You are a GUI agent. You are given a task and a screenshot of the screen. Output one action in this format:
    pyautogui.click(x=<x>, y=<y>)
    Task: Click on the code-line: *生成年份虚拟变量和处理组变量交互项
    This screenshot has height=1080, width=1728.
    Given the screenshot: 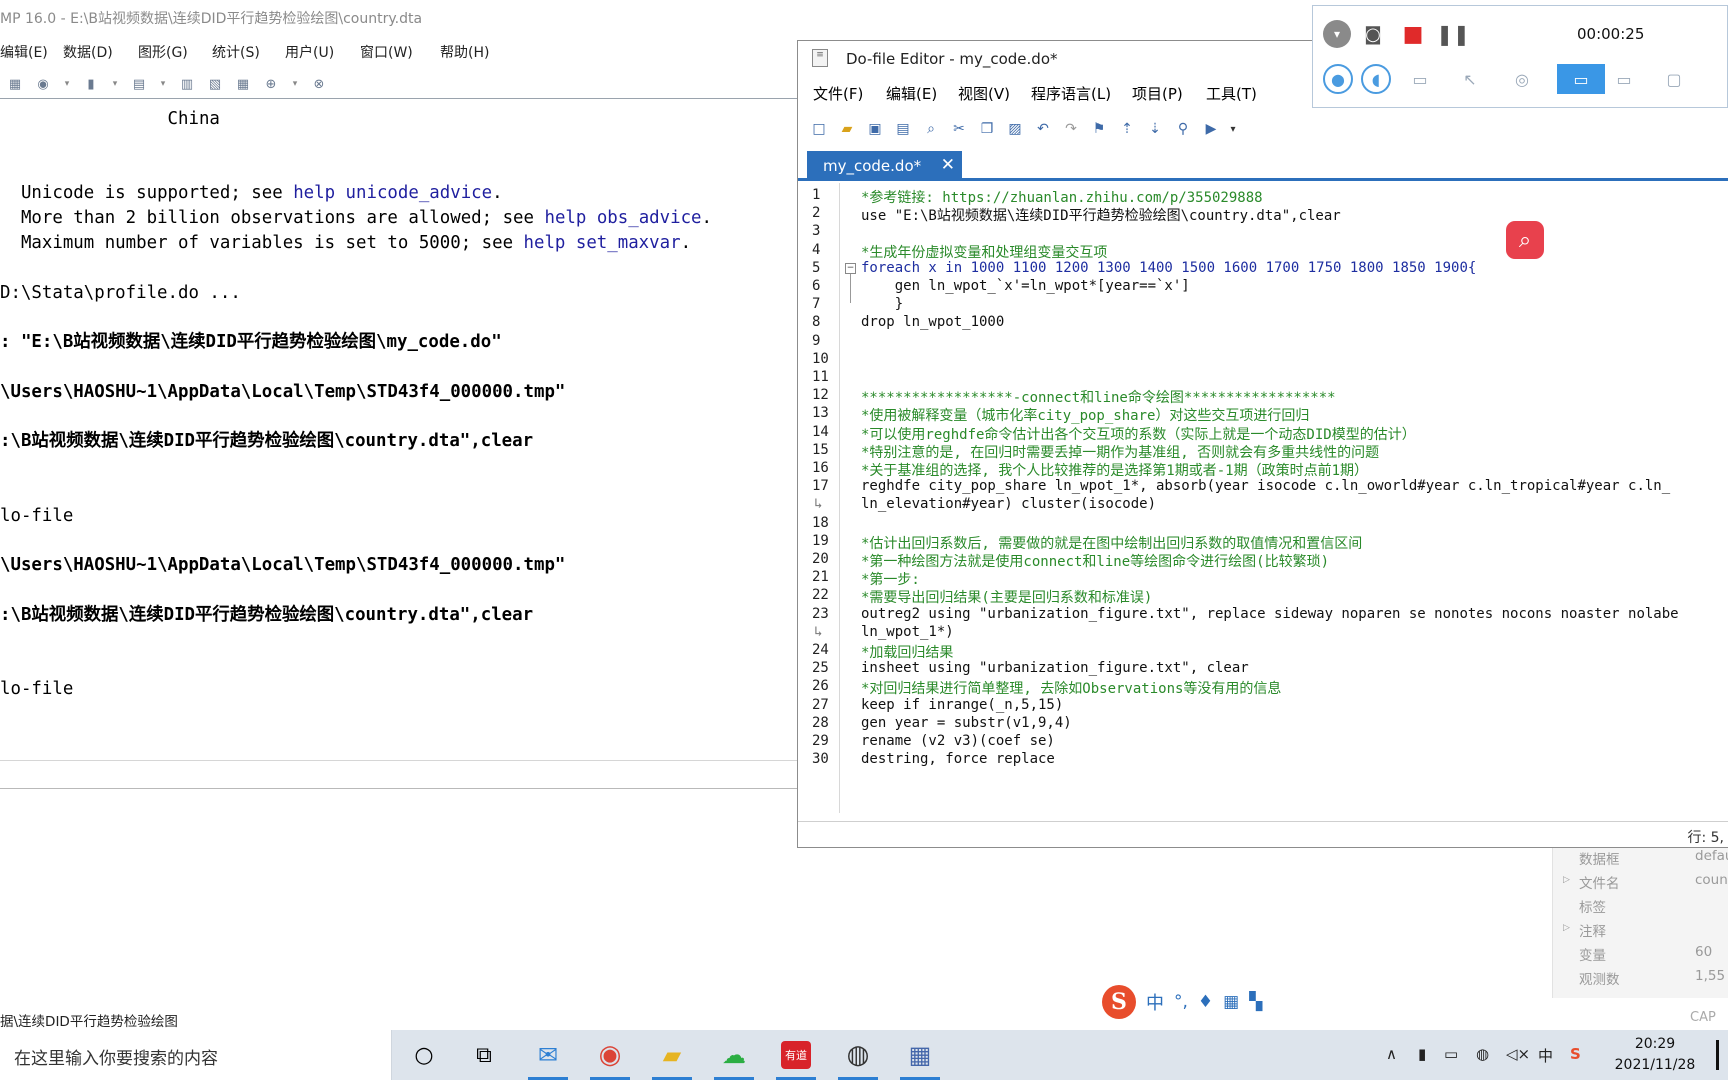 What is the action you would take?
    pyautogui.click(x=984, y=252)
    